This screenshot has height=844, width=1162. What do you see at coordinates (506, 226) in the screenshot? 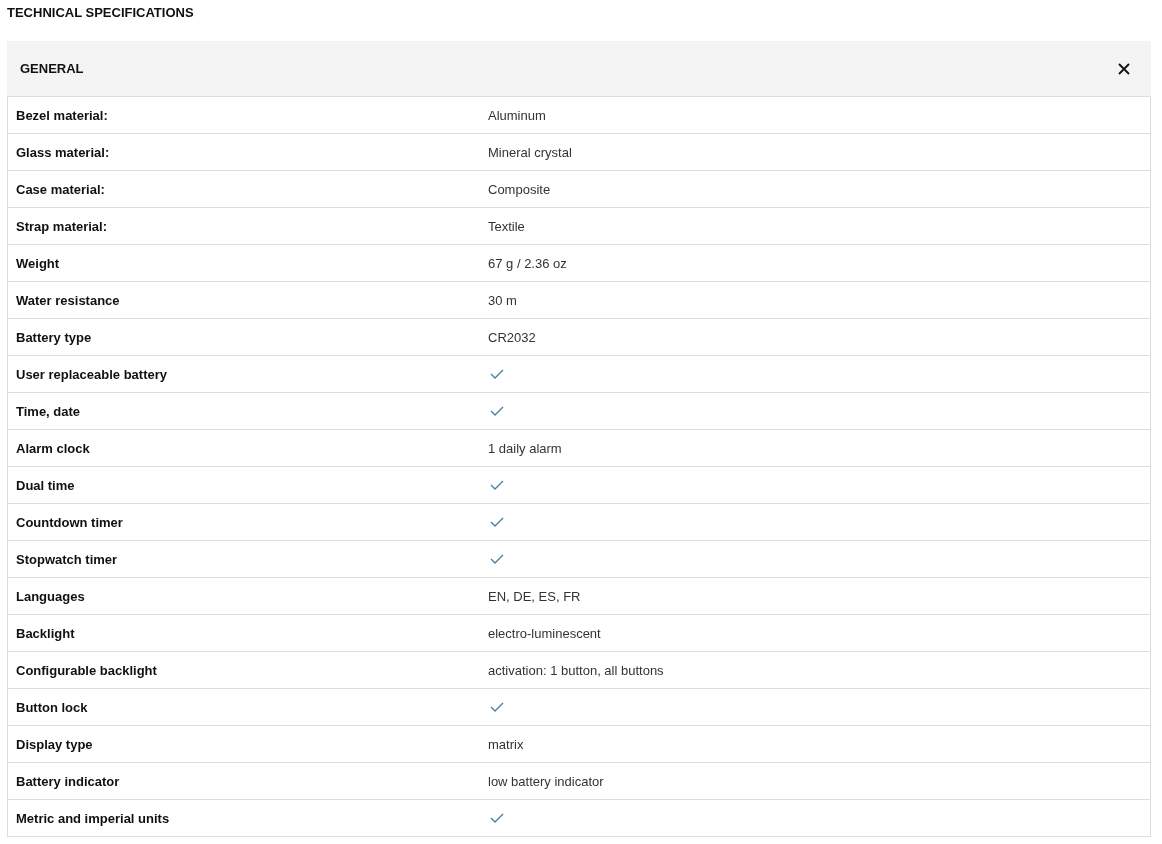
I see `spec-value: Textile` at bounding box center [506, 226].